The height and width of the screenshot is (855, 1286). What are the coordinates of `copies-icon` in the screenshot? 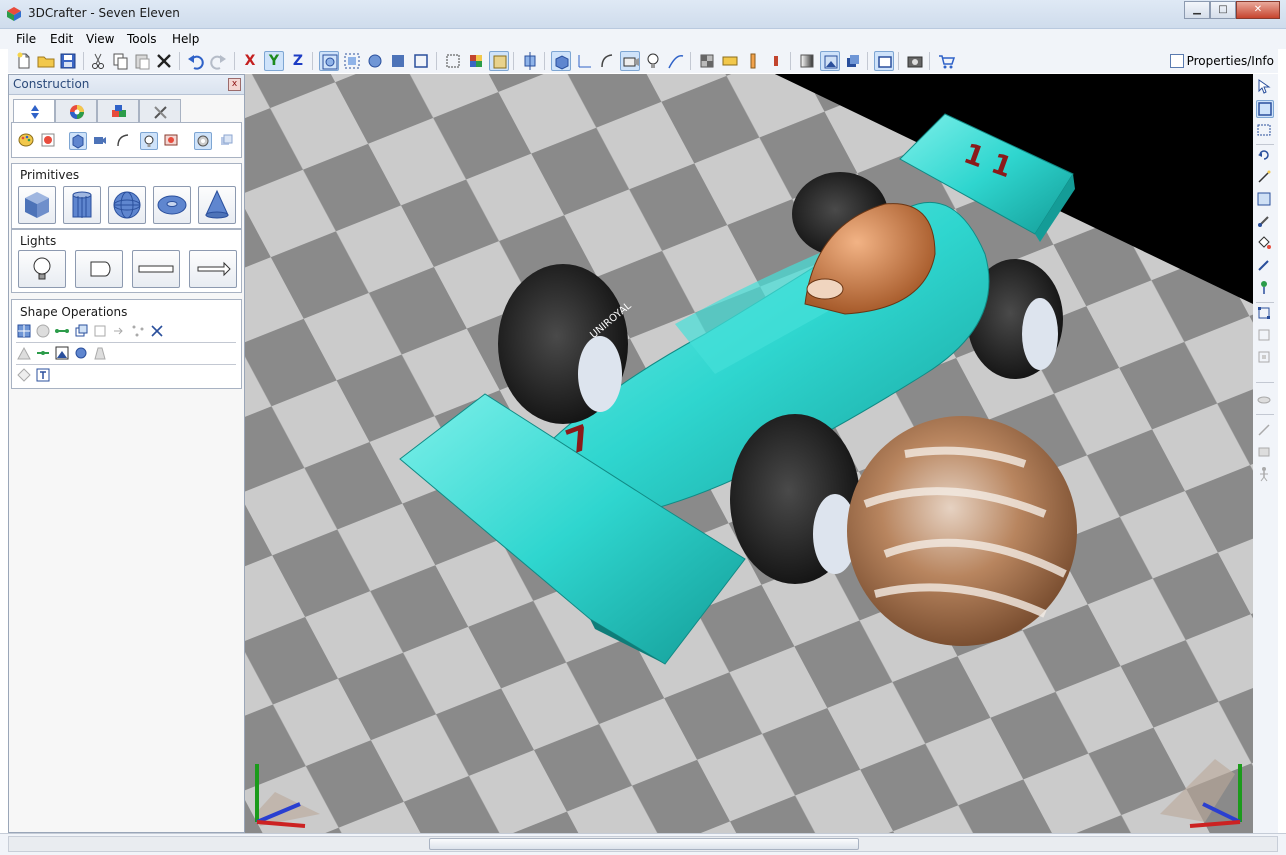 It's located at (227, 141).